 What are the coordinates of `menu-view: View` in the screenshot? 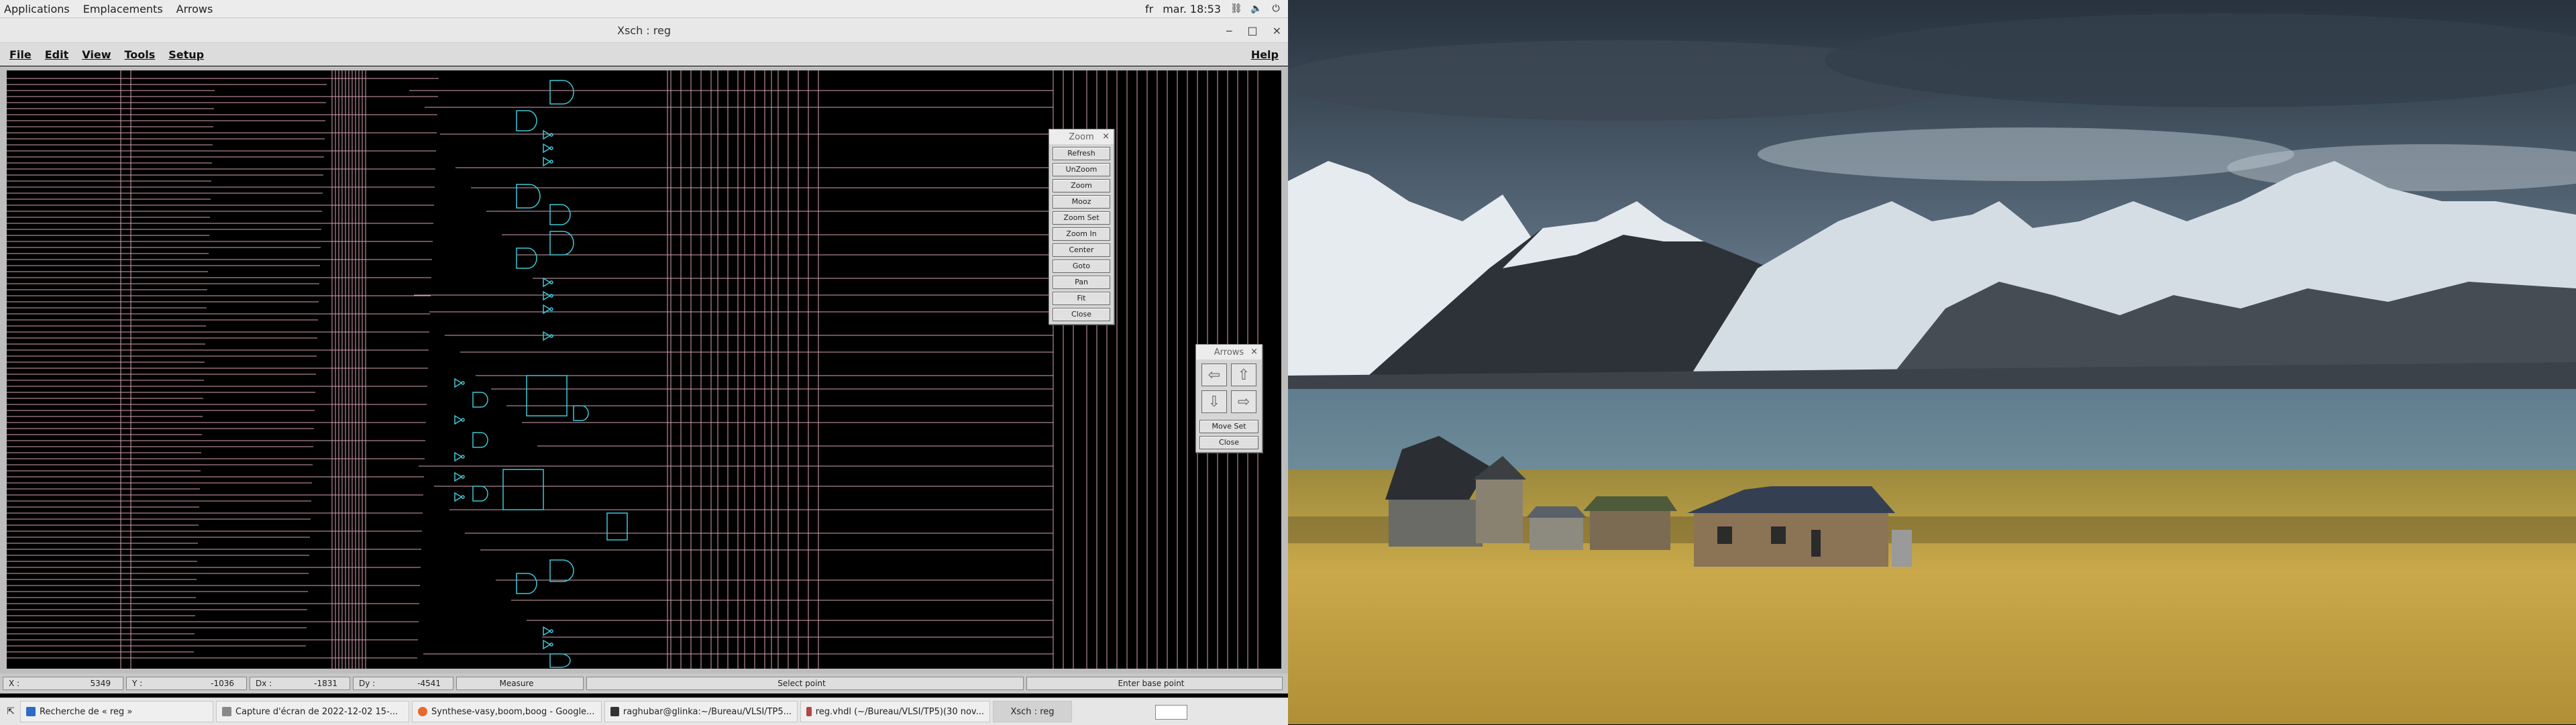 It's located at (96, 54).